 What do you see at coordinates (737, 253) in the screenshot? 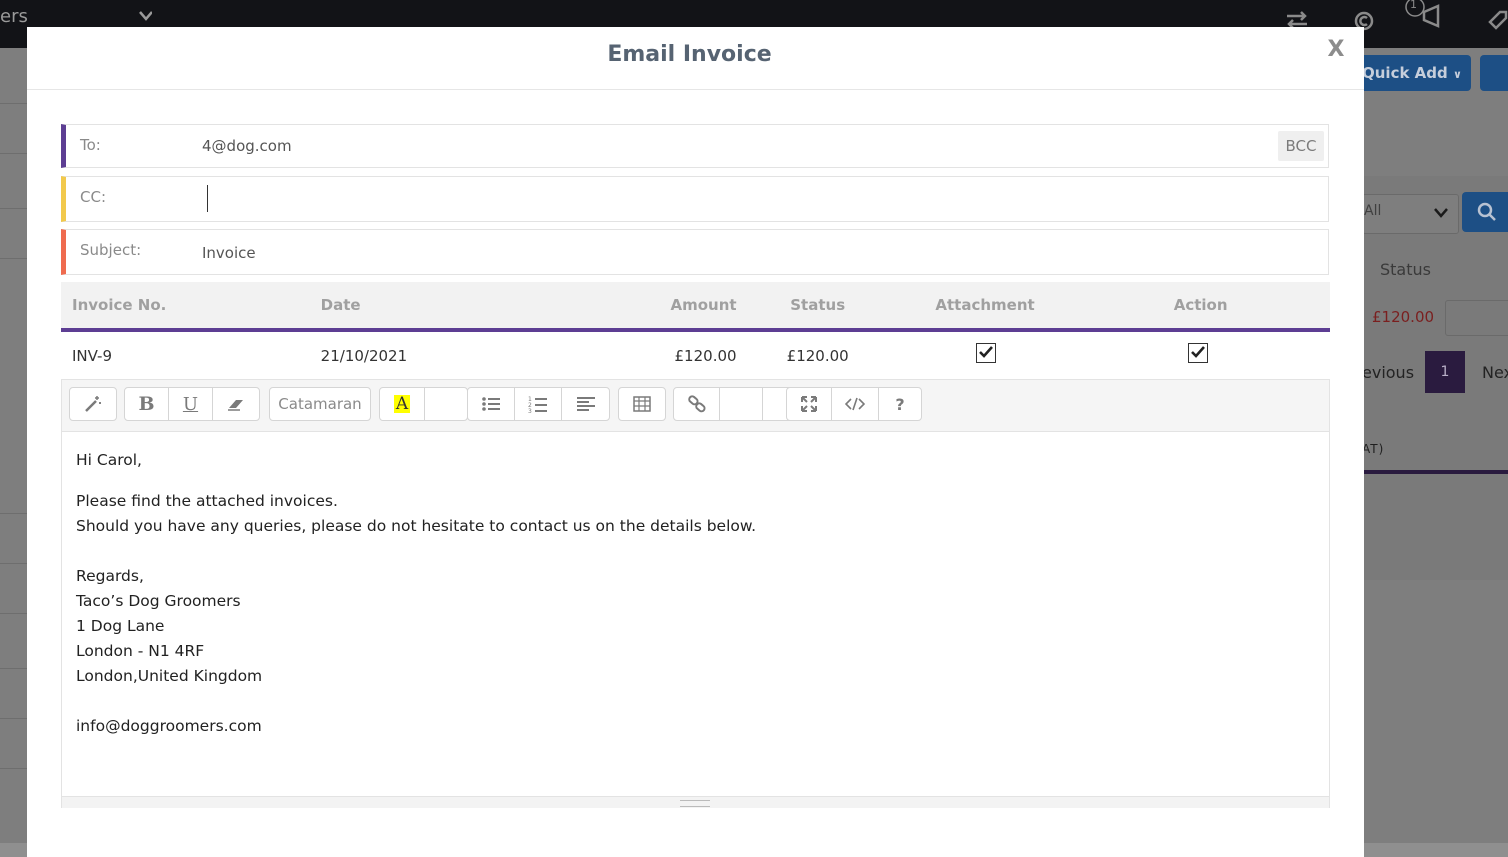
I see `subject-input` at bounding box center [737, 253].